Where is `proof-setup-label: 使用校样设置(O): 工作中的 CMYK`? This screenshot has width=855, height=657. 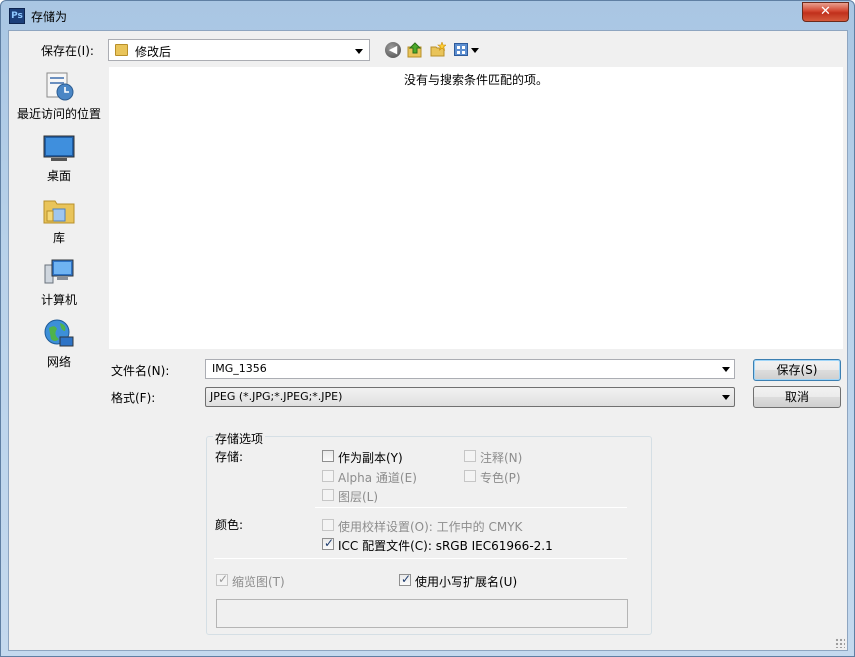
proof-setup-label: 使用校样设置(O): 工作中的 CMYK is located at coordinates (430, 527).